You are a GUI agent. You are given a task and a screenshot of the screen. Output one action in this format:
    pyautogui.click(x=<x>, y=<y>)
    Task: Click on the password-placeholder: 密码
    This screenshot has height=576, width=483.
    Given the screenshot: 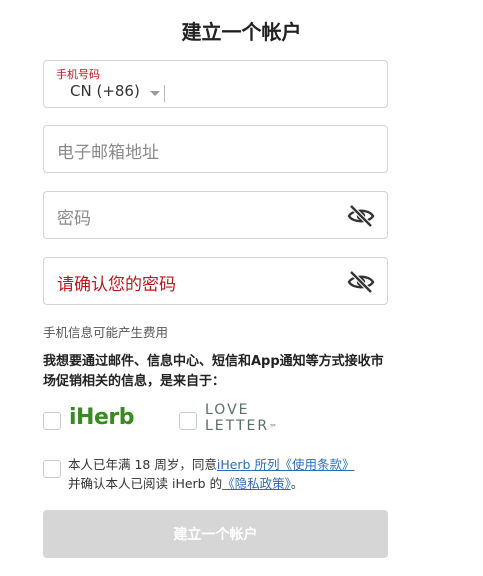 What is the action you would take?
    pyautogui.click(x=74, y=219)
    